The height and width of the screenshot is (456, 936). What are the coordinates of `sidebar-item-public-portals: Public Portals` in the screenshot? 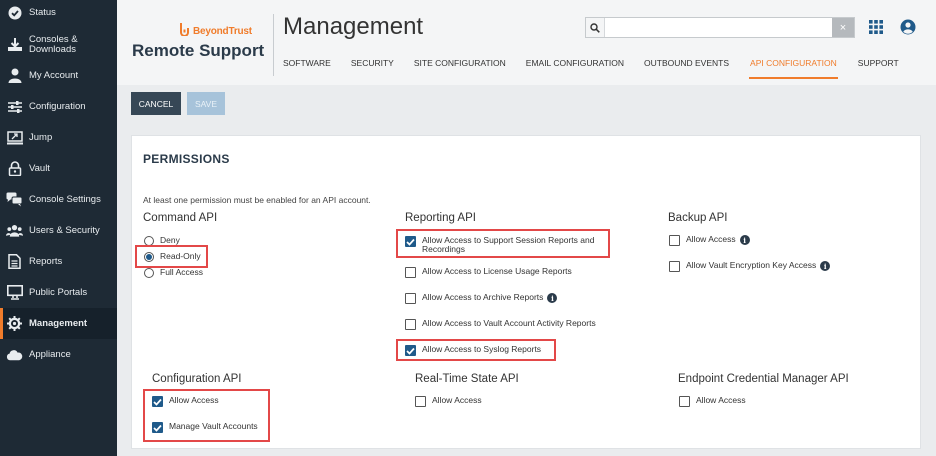 It's located at (58, 292).